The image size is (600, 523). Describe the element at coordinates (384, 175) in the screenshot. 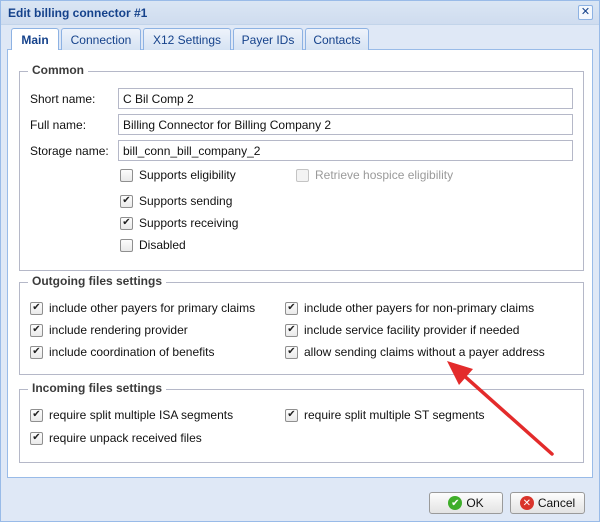

I see `retrieve-hospice-label: Retrieve hospice eligibility` at that location.